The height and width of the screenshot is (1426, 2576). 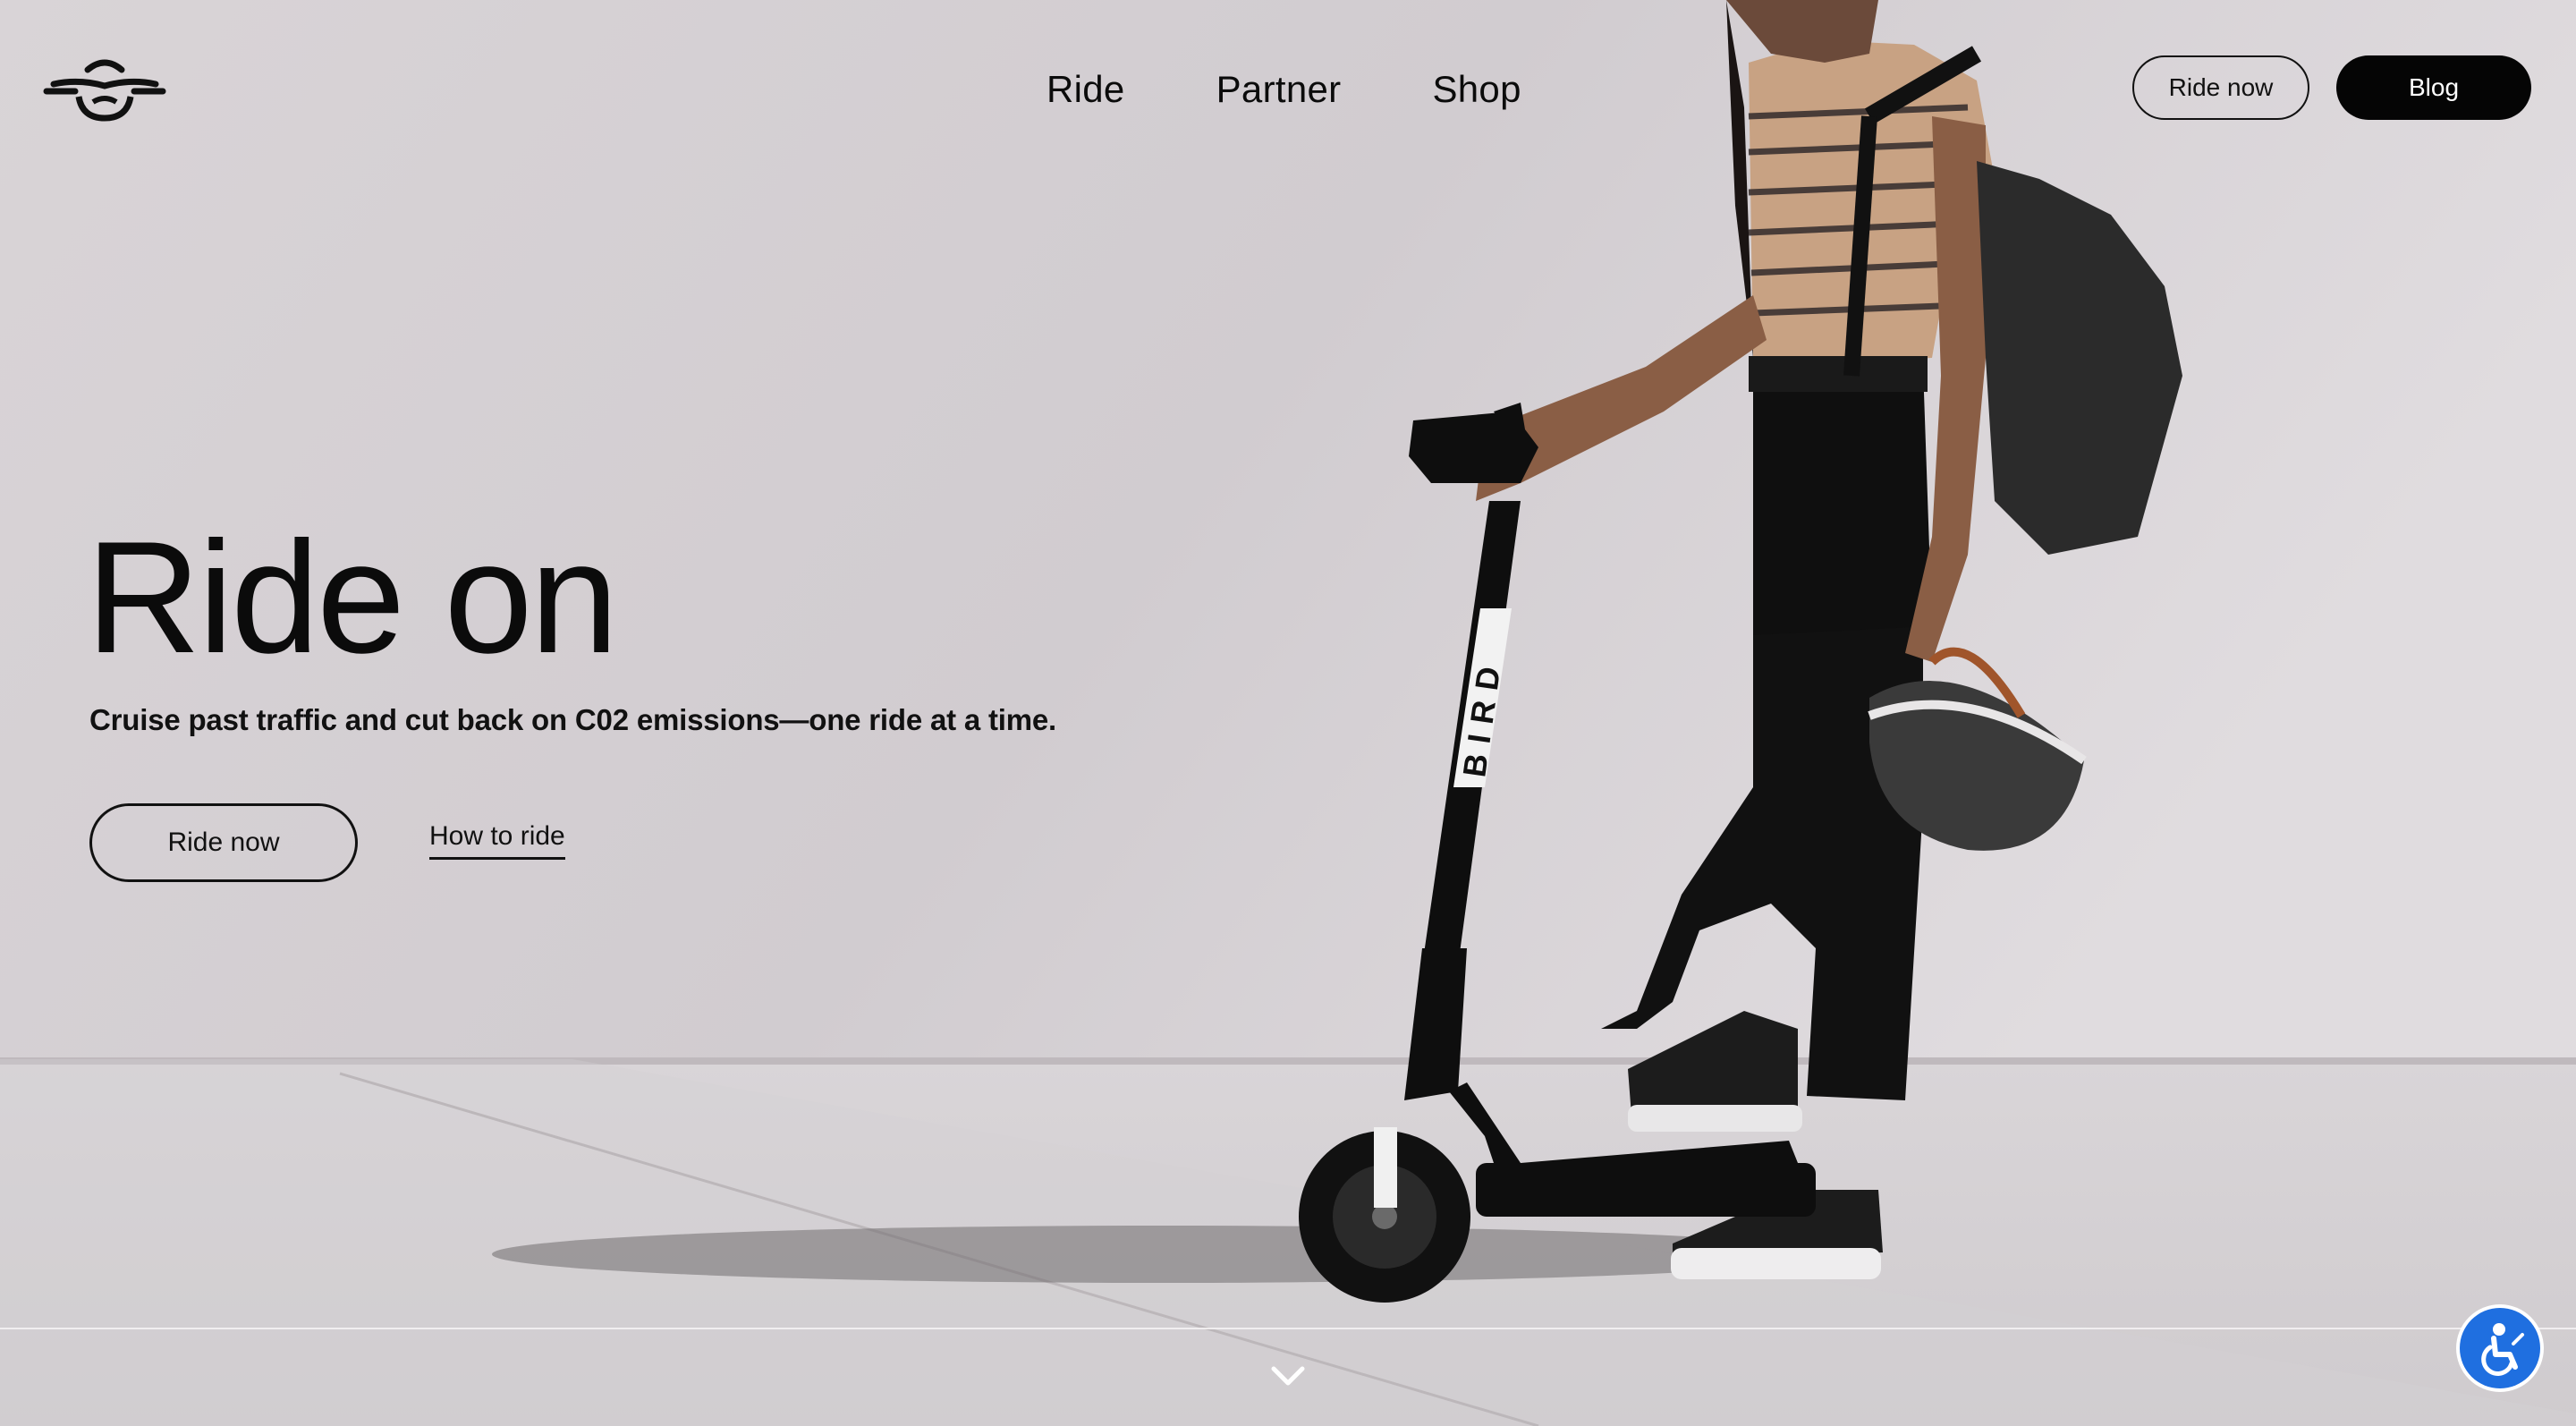 I want to click on nav-item-ride: Ride, so click(x=1085, y=90).